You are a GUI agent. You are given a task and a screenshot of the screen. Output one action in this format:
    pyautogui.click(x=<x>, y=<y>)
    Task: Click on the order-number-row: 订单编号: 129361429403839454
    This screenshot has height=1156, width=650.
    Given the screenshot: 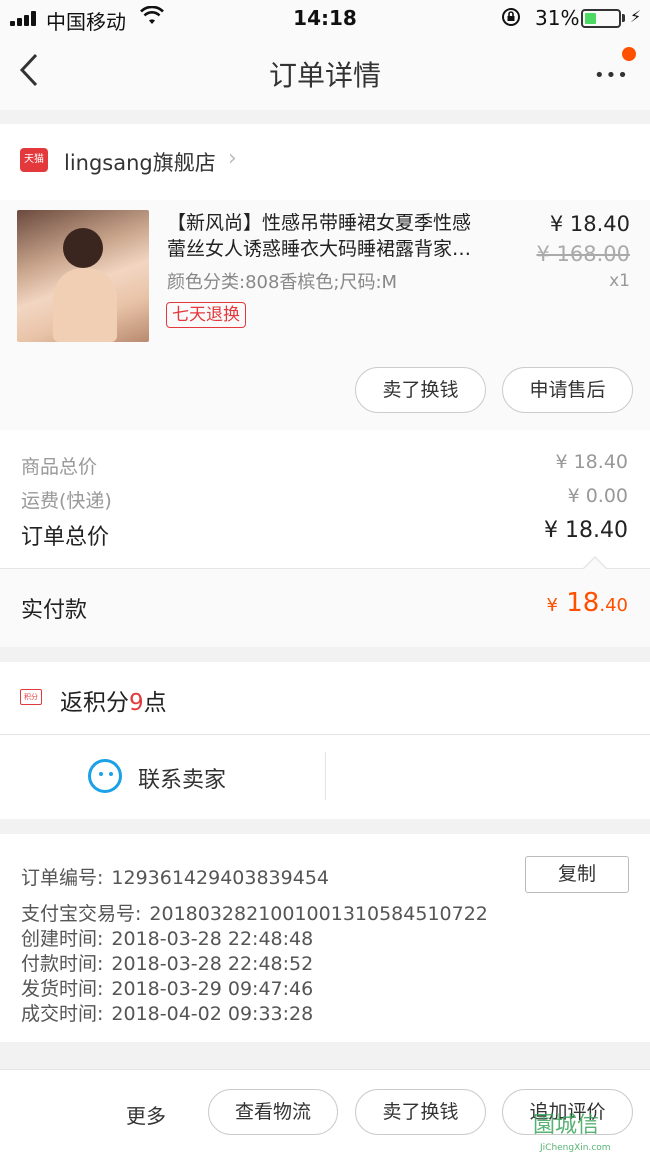 What is the action you would take?
    pyautogui.click(x=175, y=878)
    